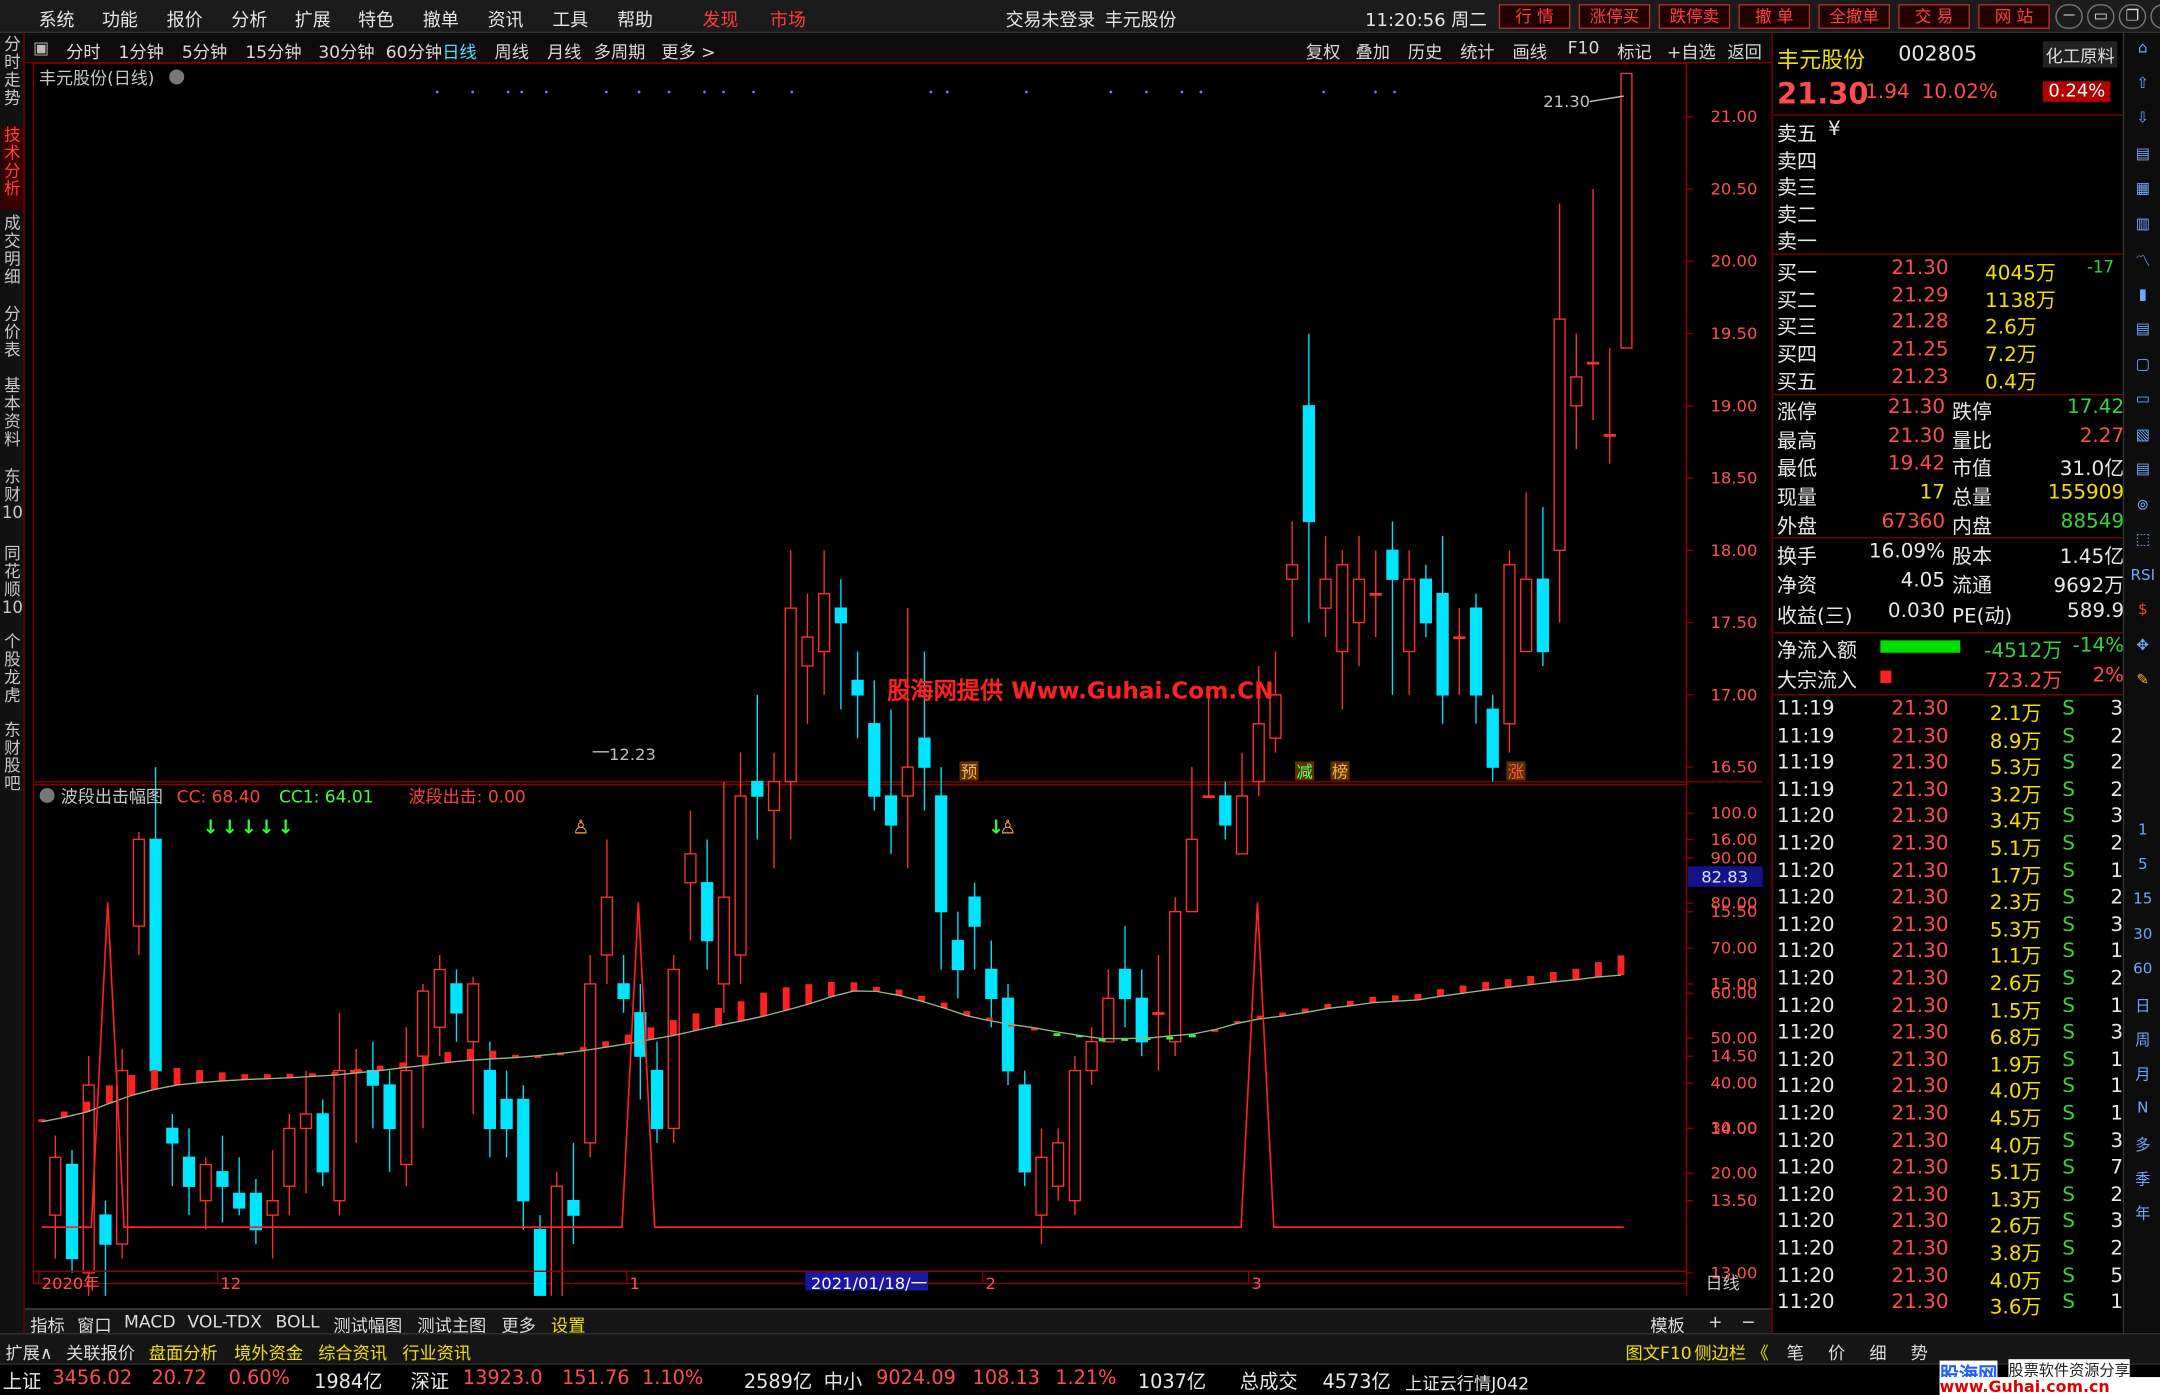 Image resolution: width=2160 pixels, height=1395 pixels. Describe the element at coordinates (47, 795) in the screenshot. I see `indicator-settings-icon` at that location.